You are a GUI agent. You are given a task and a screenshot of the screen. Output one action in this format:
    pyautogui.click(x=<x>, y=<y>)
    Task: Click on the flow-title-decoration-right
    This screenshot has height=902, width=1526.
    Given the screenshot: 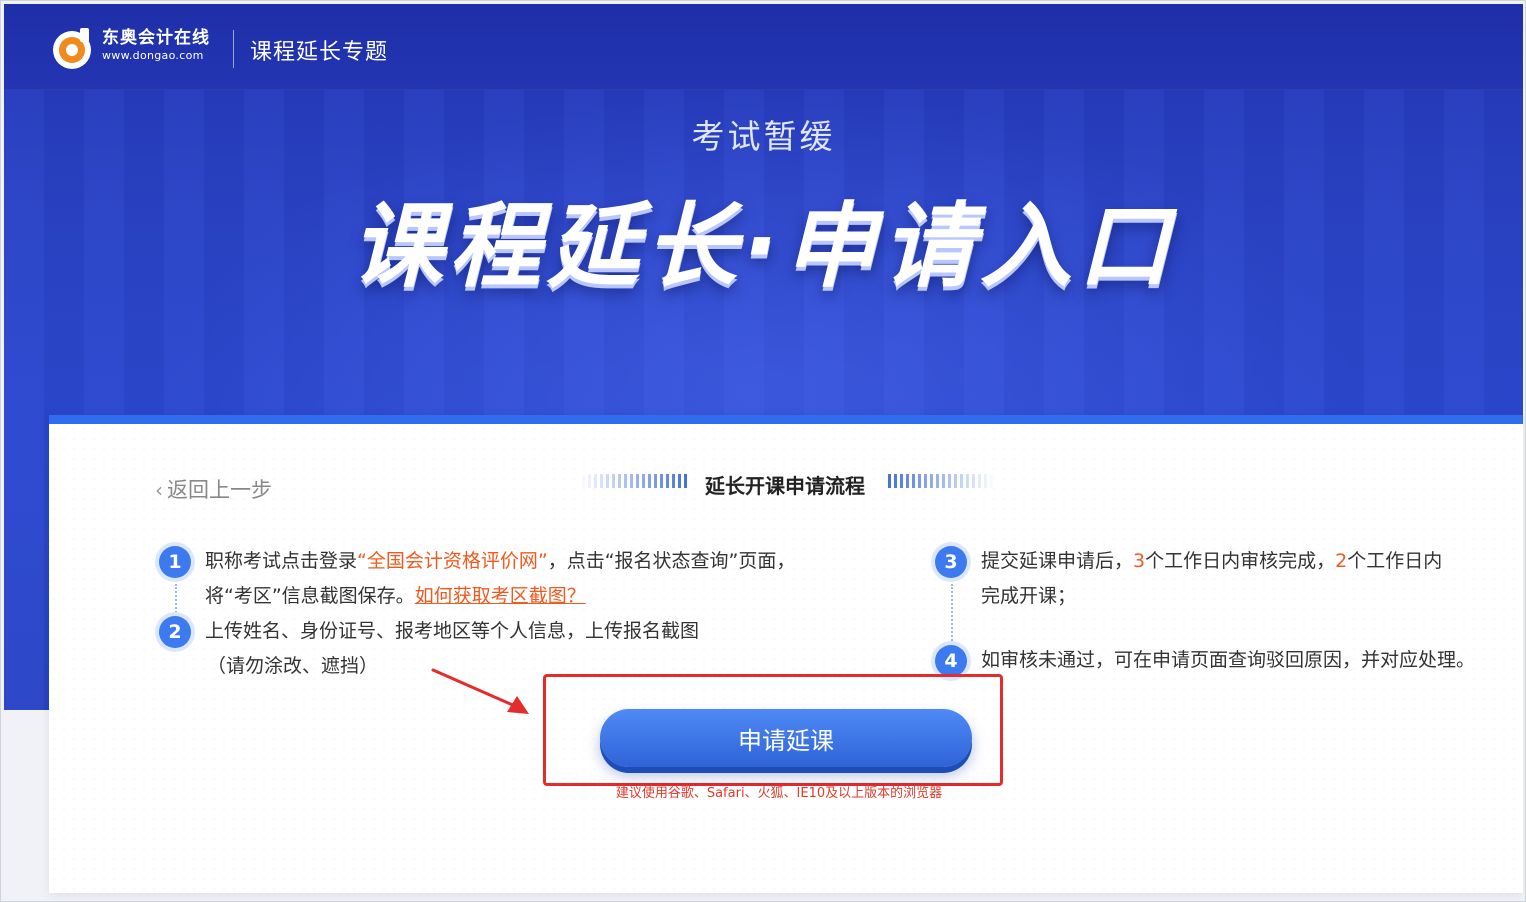 What is the action you would take?
    pyautogui.click(x=940, y=481)
    